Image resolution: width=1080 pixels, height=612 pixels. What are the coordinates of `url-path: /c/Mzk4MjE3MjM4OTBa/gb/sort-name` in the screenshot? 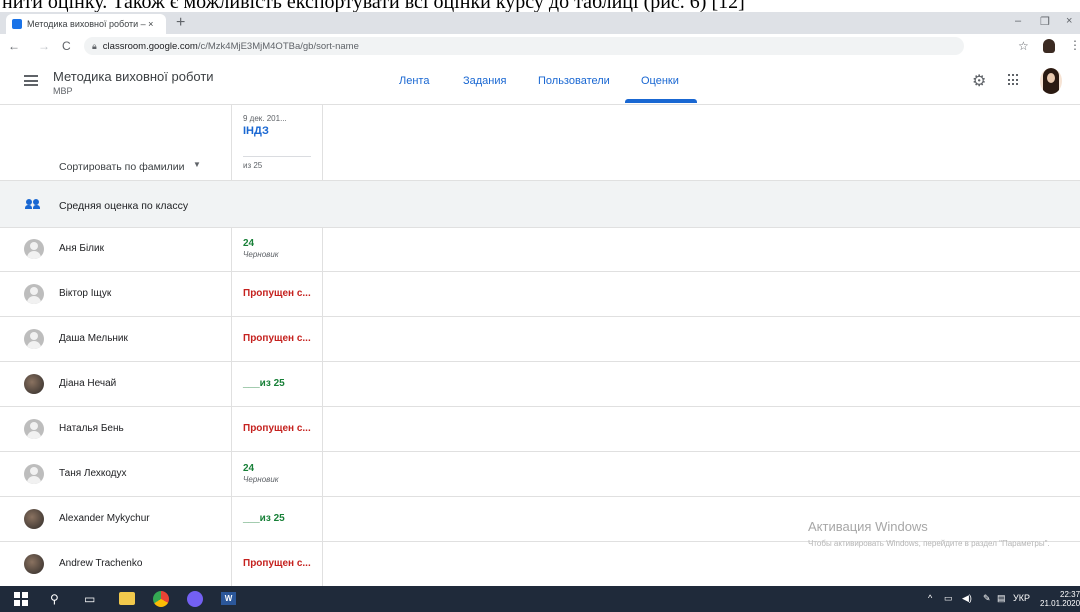 It's located at (278, 46).